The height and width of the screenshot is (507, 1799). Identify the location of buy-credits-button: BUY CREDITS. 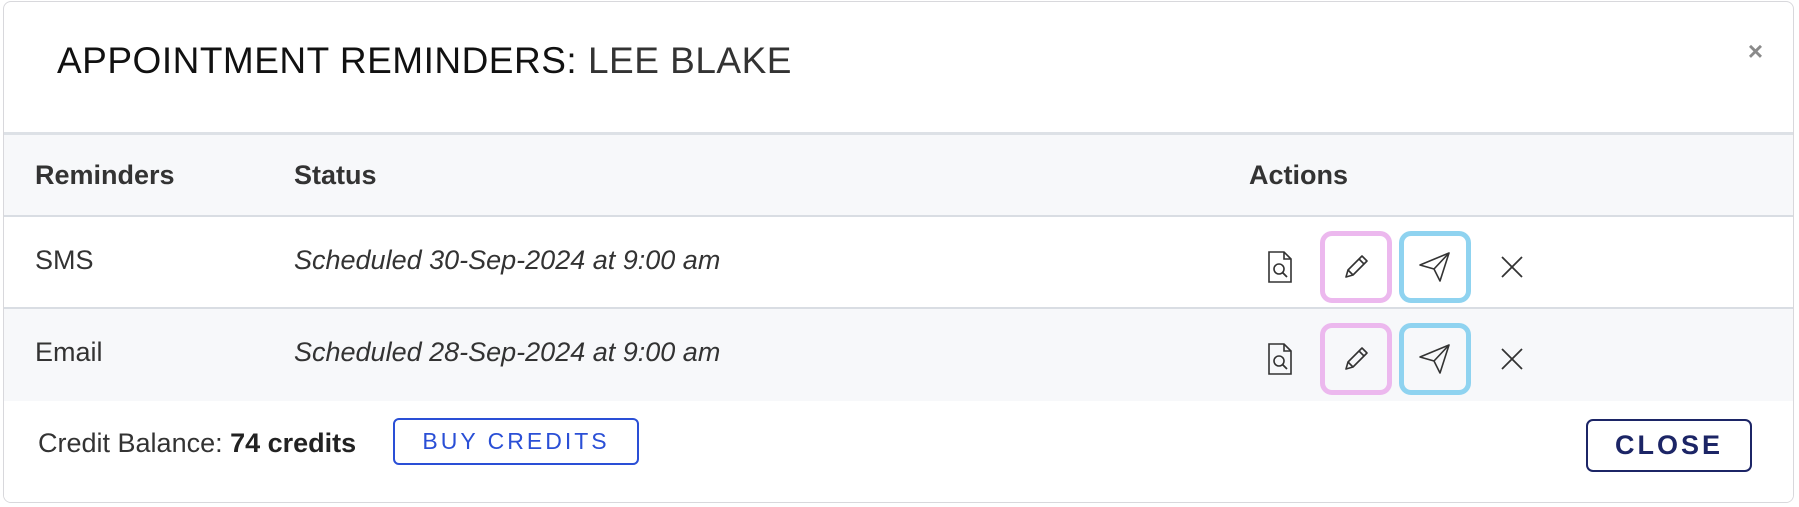
(516, 441).